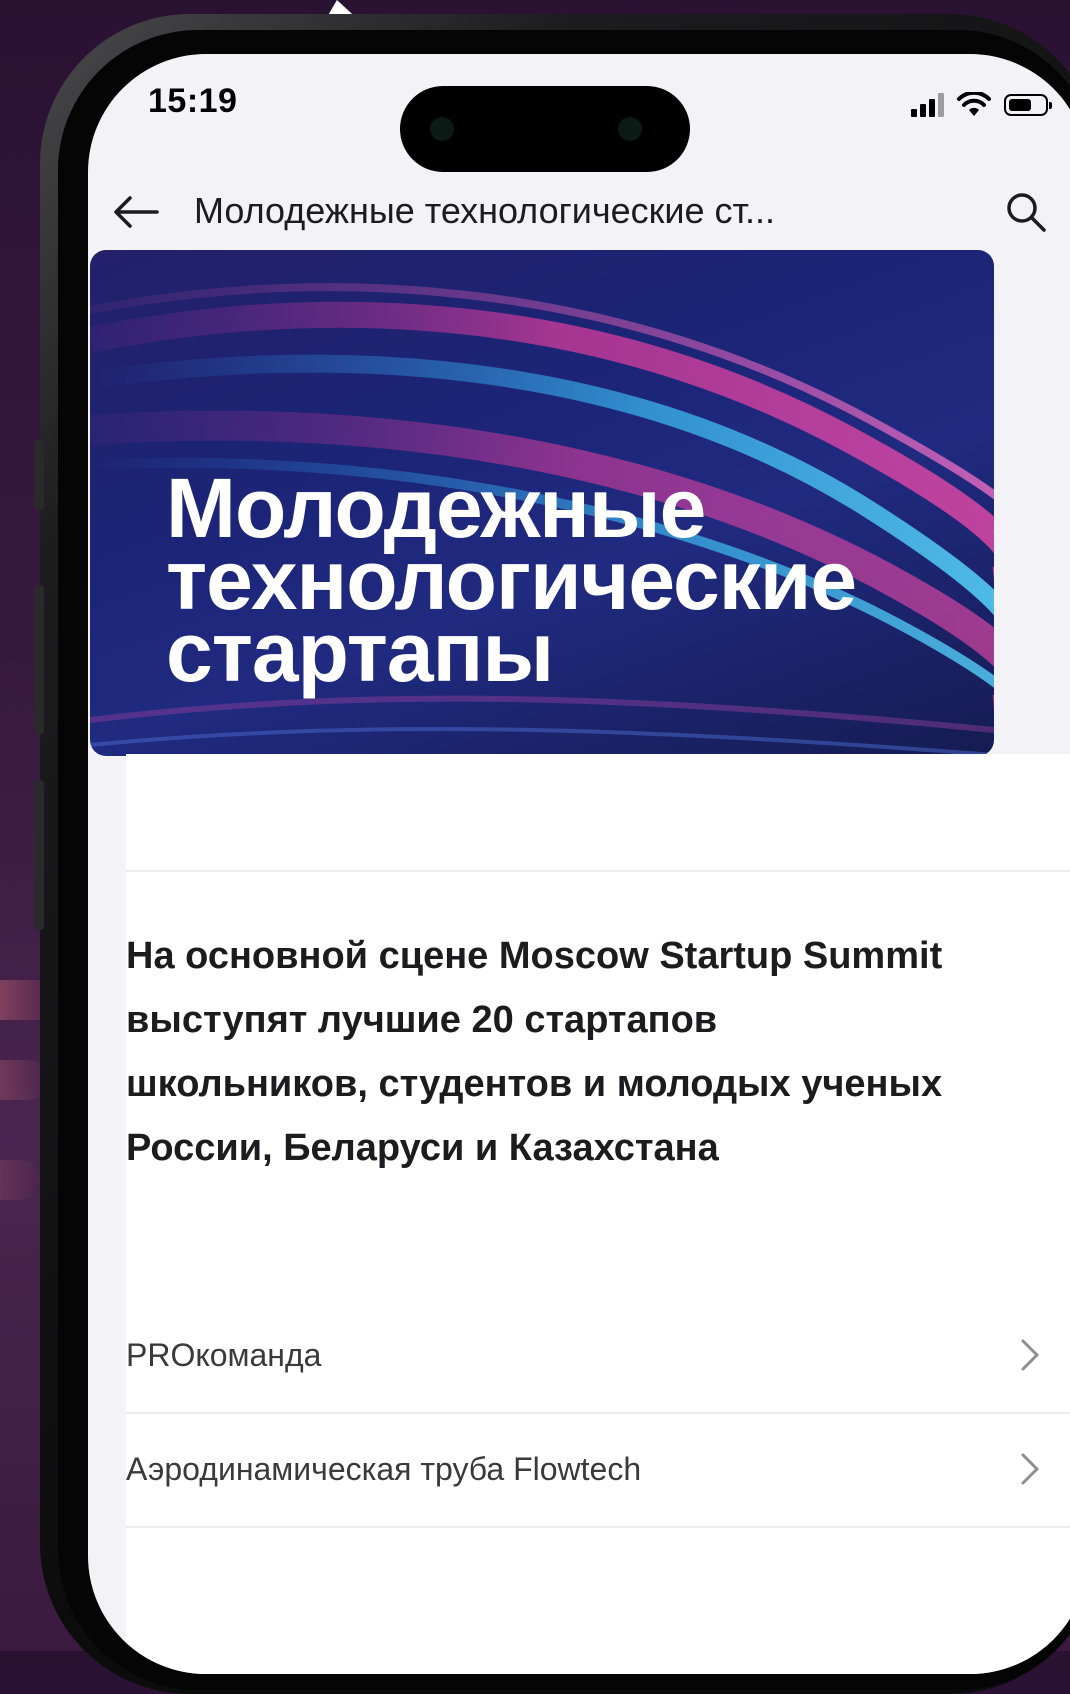 Image resolution: width=1070 pixels, height=1694 pixels. I want to click on list-item: PROкоманда, so click(598, 1355).